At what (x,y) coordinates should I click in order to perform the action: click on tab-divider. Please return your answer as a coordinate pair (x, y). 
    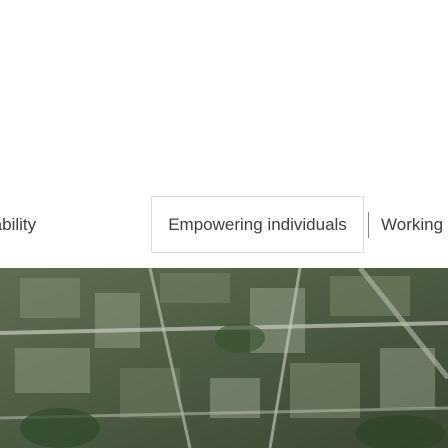
    Looking at the image, I should click on (368, 225).